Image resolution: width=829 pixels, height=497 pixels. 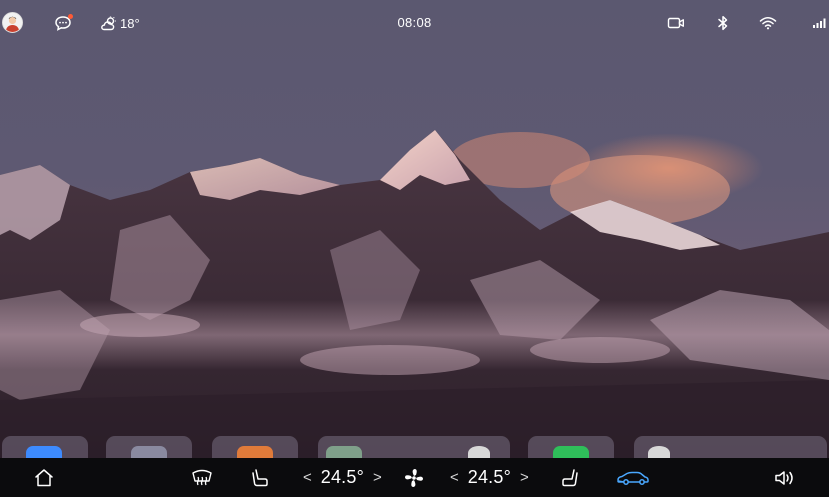 I want to click on passenger-temp-decrease: <, so click(x=454, y=477).